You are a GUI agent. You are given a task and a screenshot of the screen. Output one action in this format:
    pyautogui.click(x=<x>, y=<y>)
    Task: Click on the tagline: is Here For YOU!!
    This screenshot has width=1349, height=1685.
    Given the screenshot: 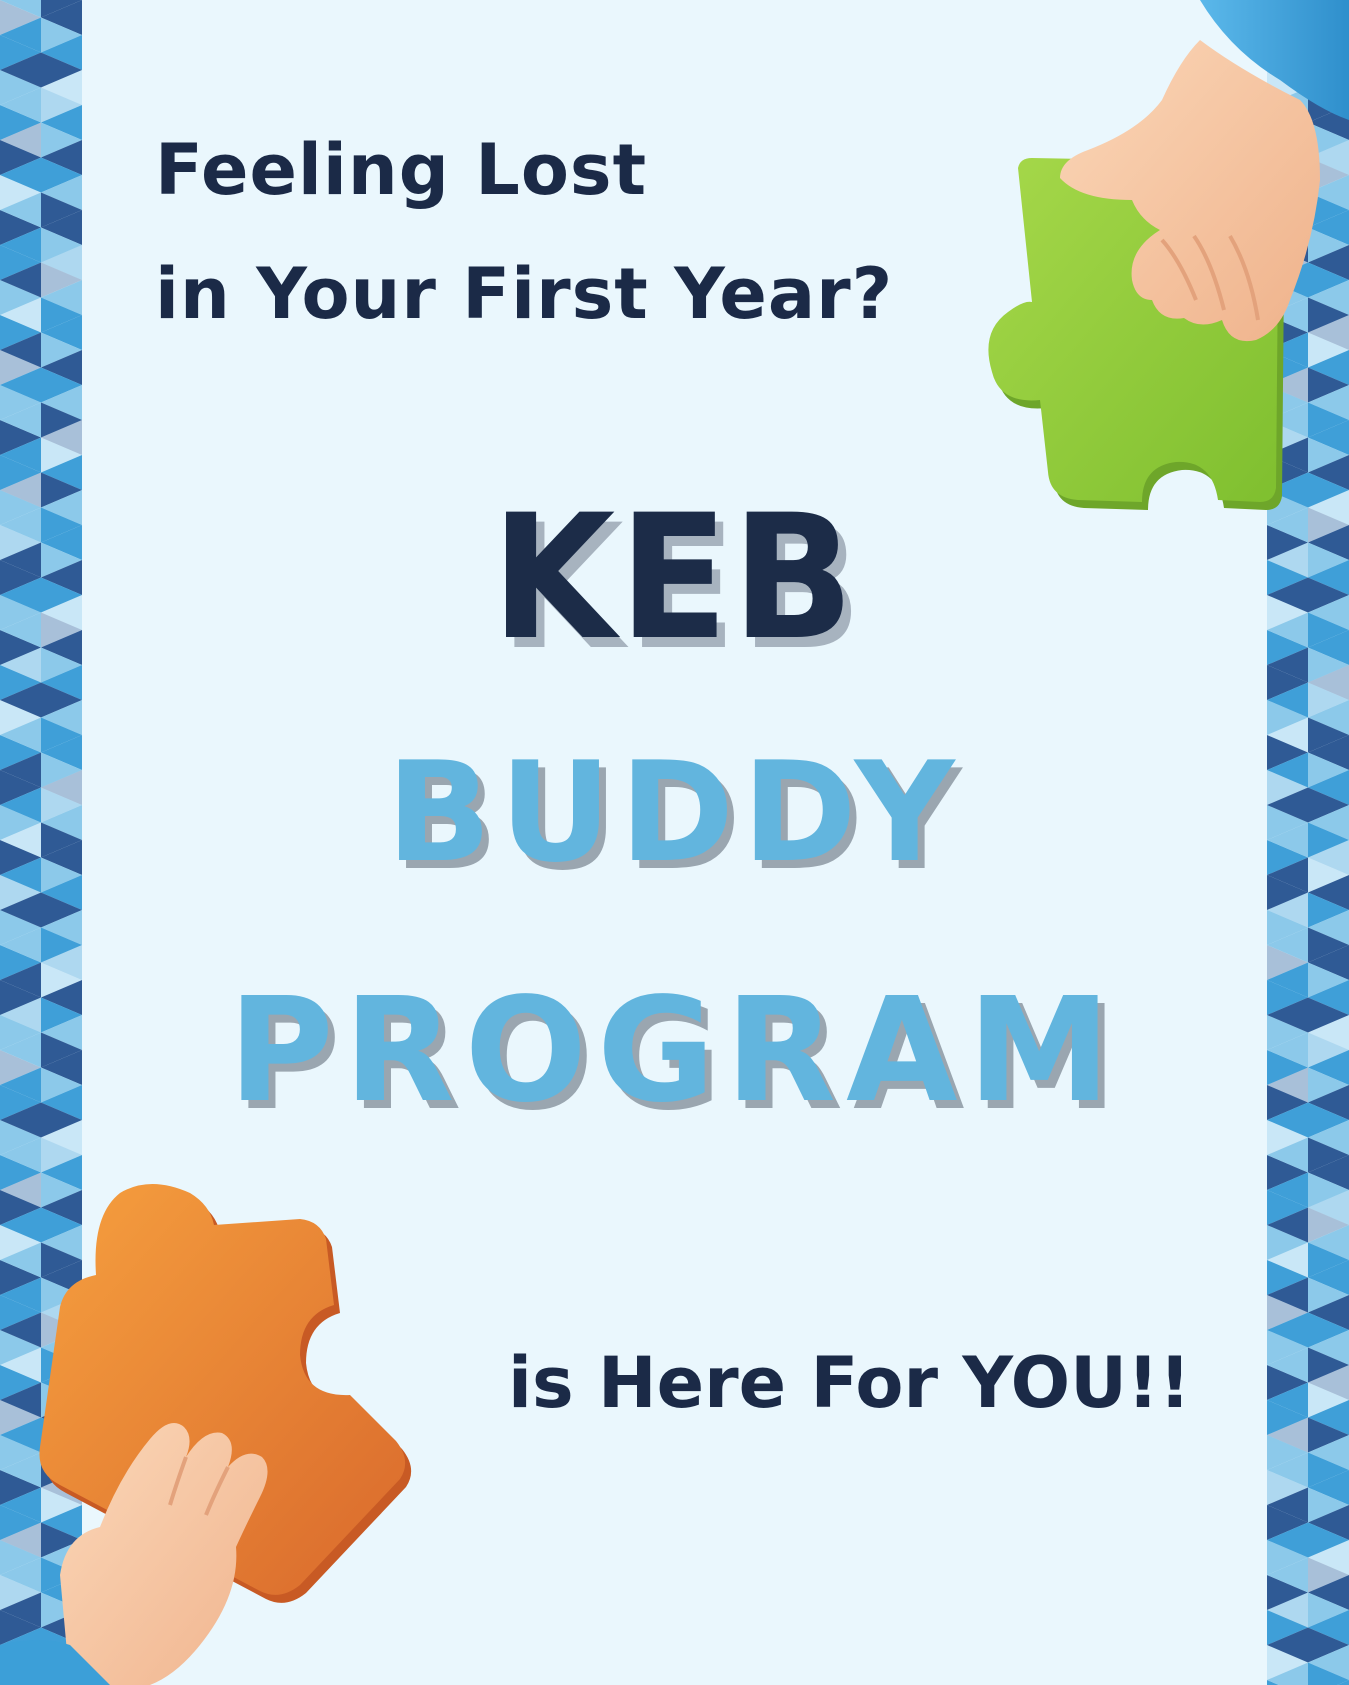 What is the action you would take?
    pyautogui.click(x=849, y=1383)
    